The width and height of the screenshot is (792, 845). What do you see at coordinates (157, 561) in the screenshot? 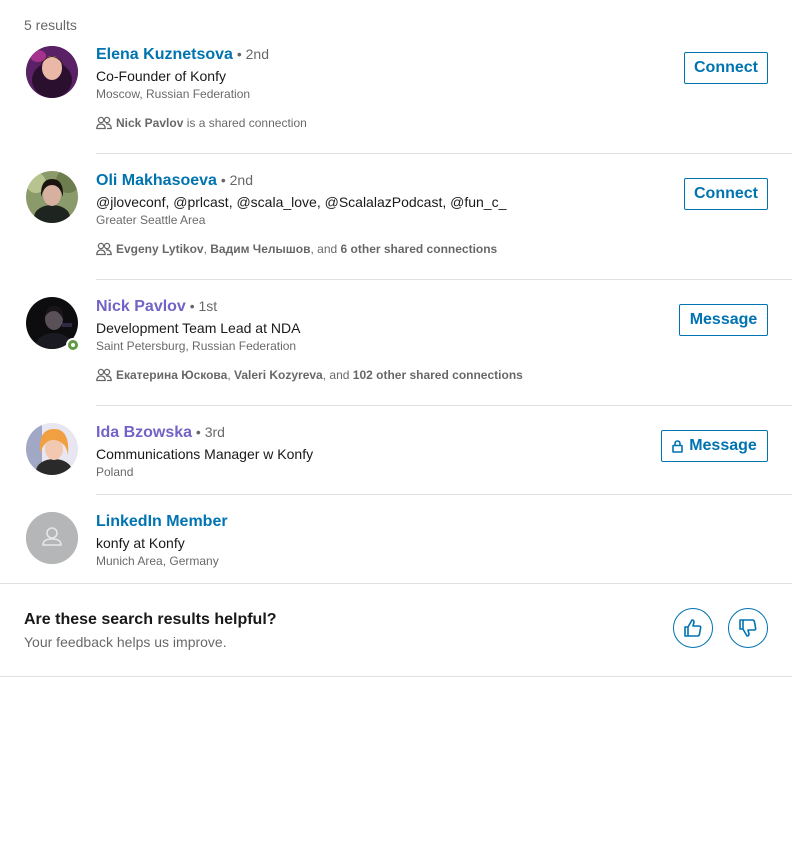
I see `member-location: Munich Area, Germany` at bounding box center [157, 561].